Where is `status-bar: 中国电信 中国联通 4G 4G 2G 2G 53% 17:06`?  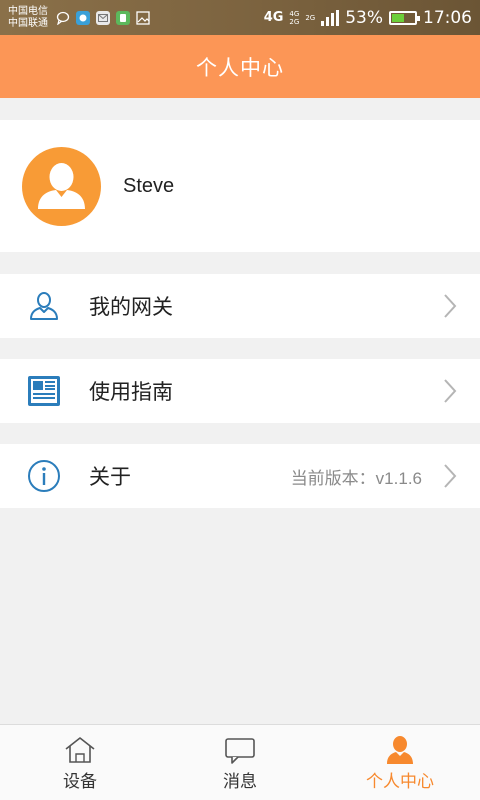
status-bar: 中国电信 中国联通 4G 4G 2G 2G 53% 17:06 is located at coordinates (240, 17).